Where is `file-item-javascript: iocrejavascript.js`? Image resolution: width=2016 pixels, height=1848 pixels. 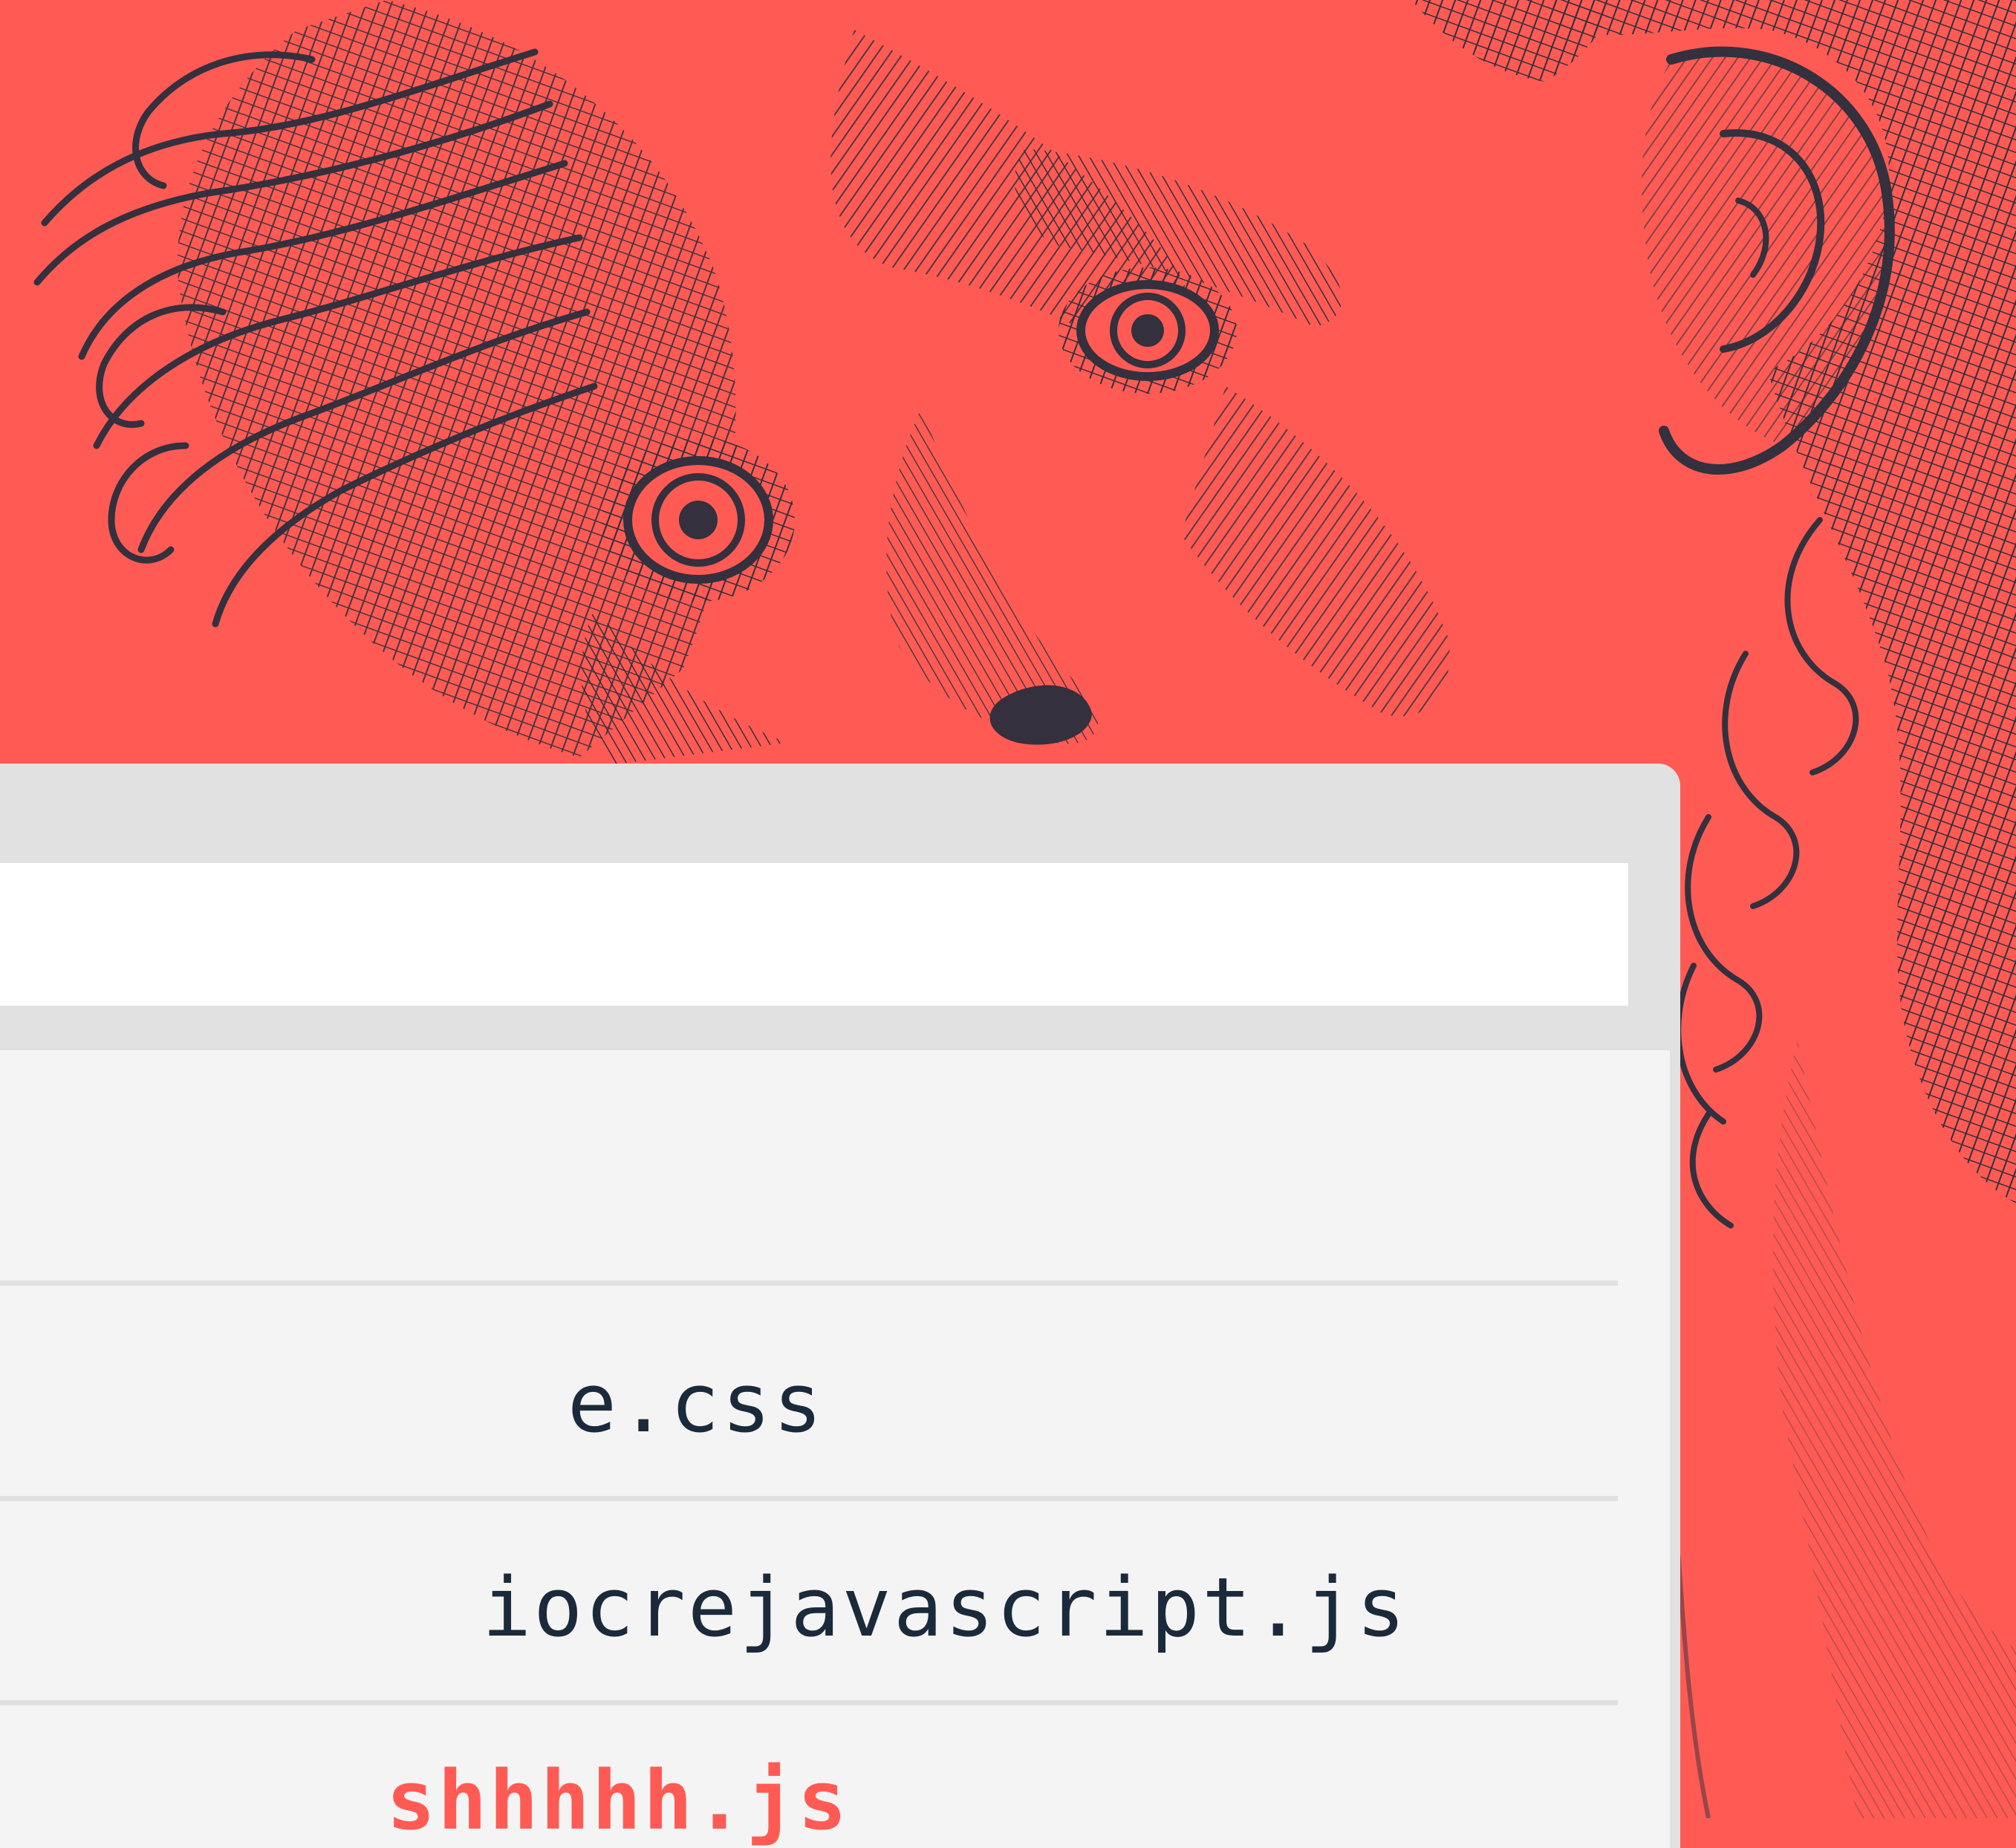
file-item-javascript: iocrejavascript.js is located at coordinates (945, 1607).